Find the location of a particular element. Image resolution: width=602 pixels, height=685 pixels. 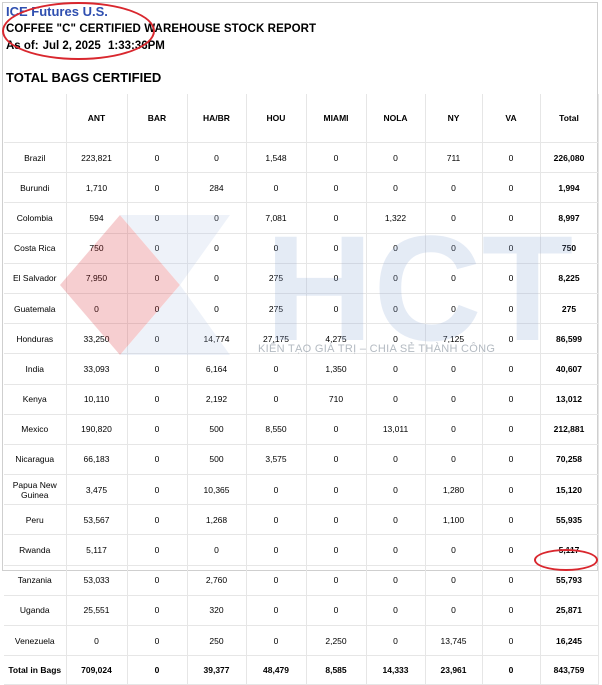

value-cell: 711 is located at coordinates (454, 158).